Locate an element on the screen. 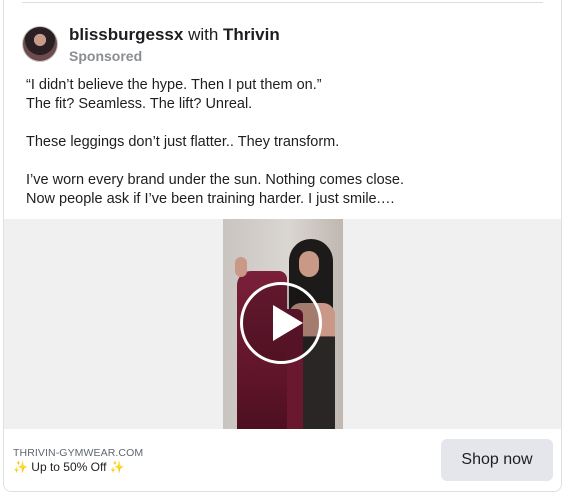 Image resolution: width=568 pixels, height=496 pixels. video-player is located at coordinates (283, 324).